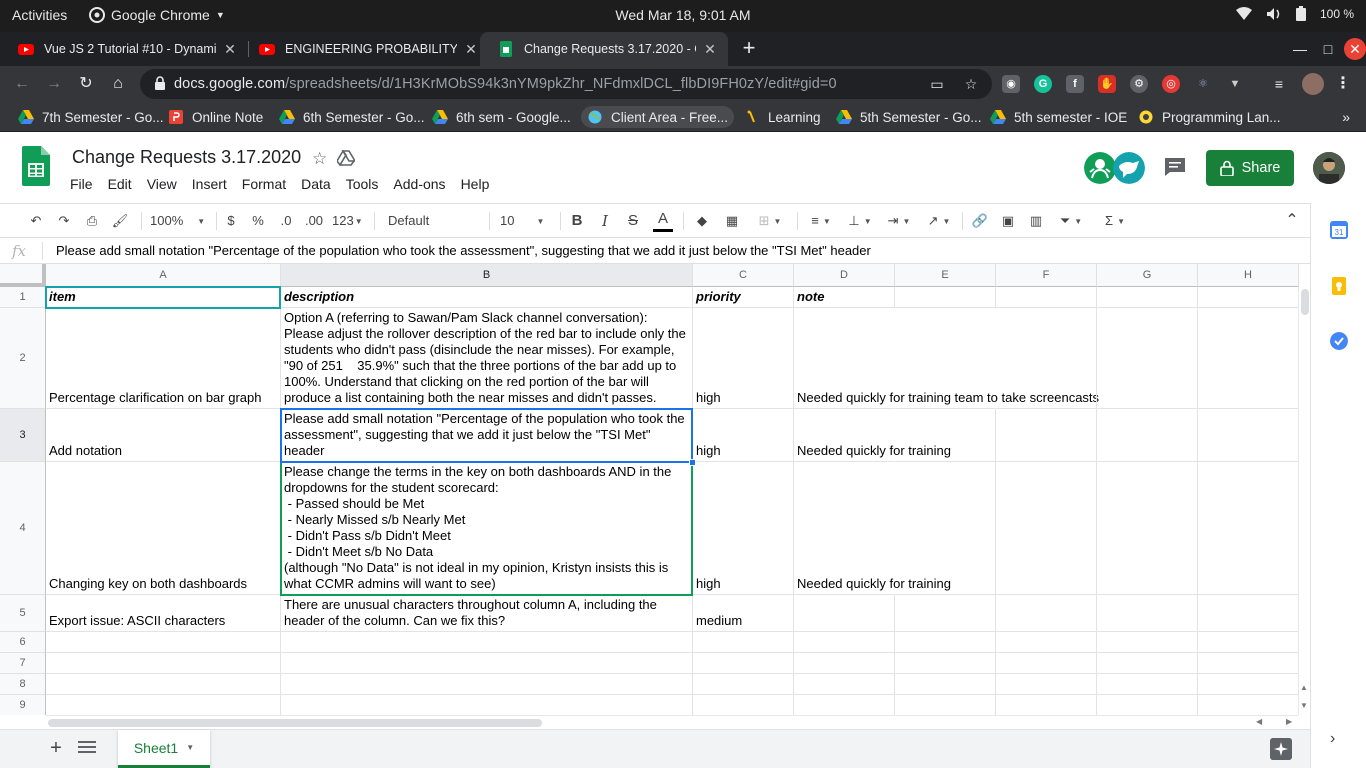 The image size is (1366, 768). I want to click on cell-f7, so click(1046, 663).